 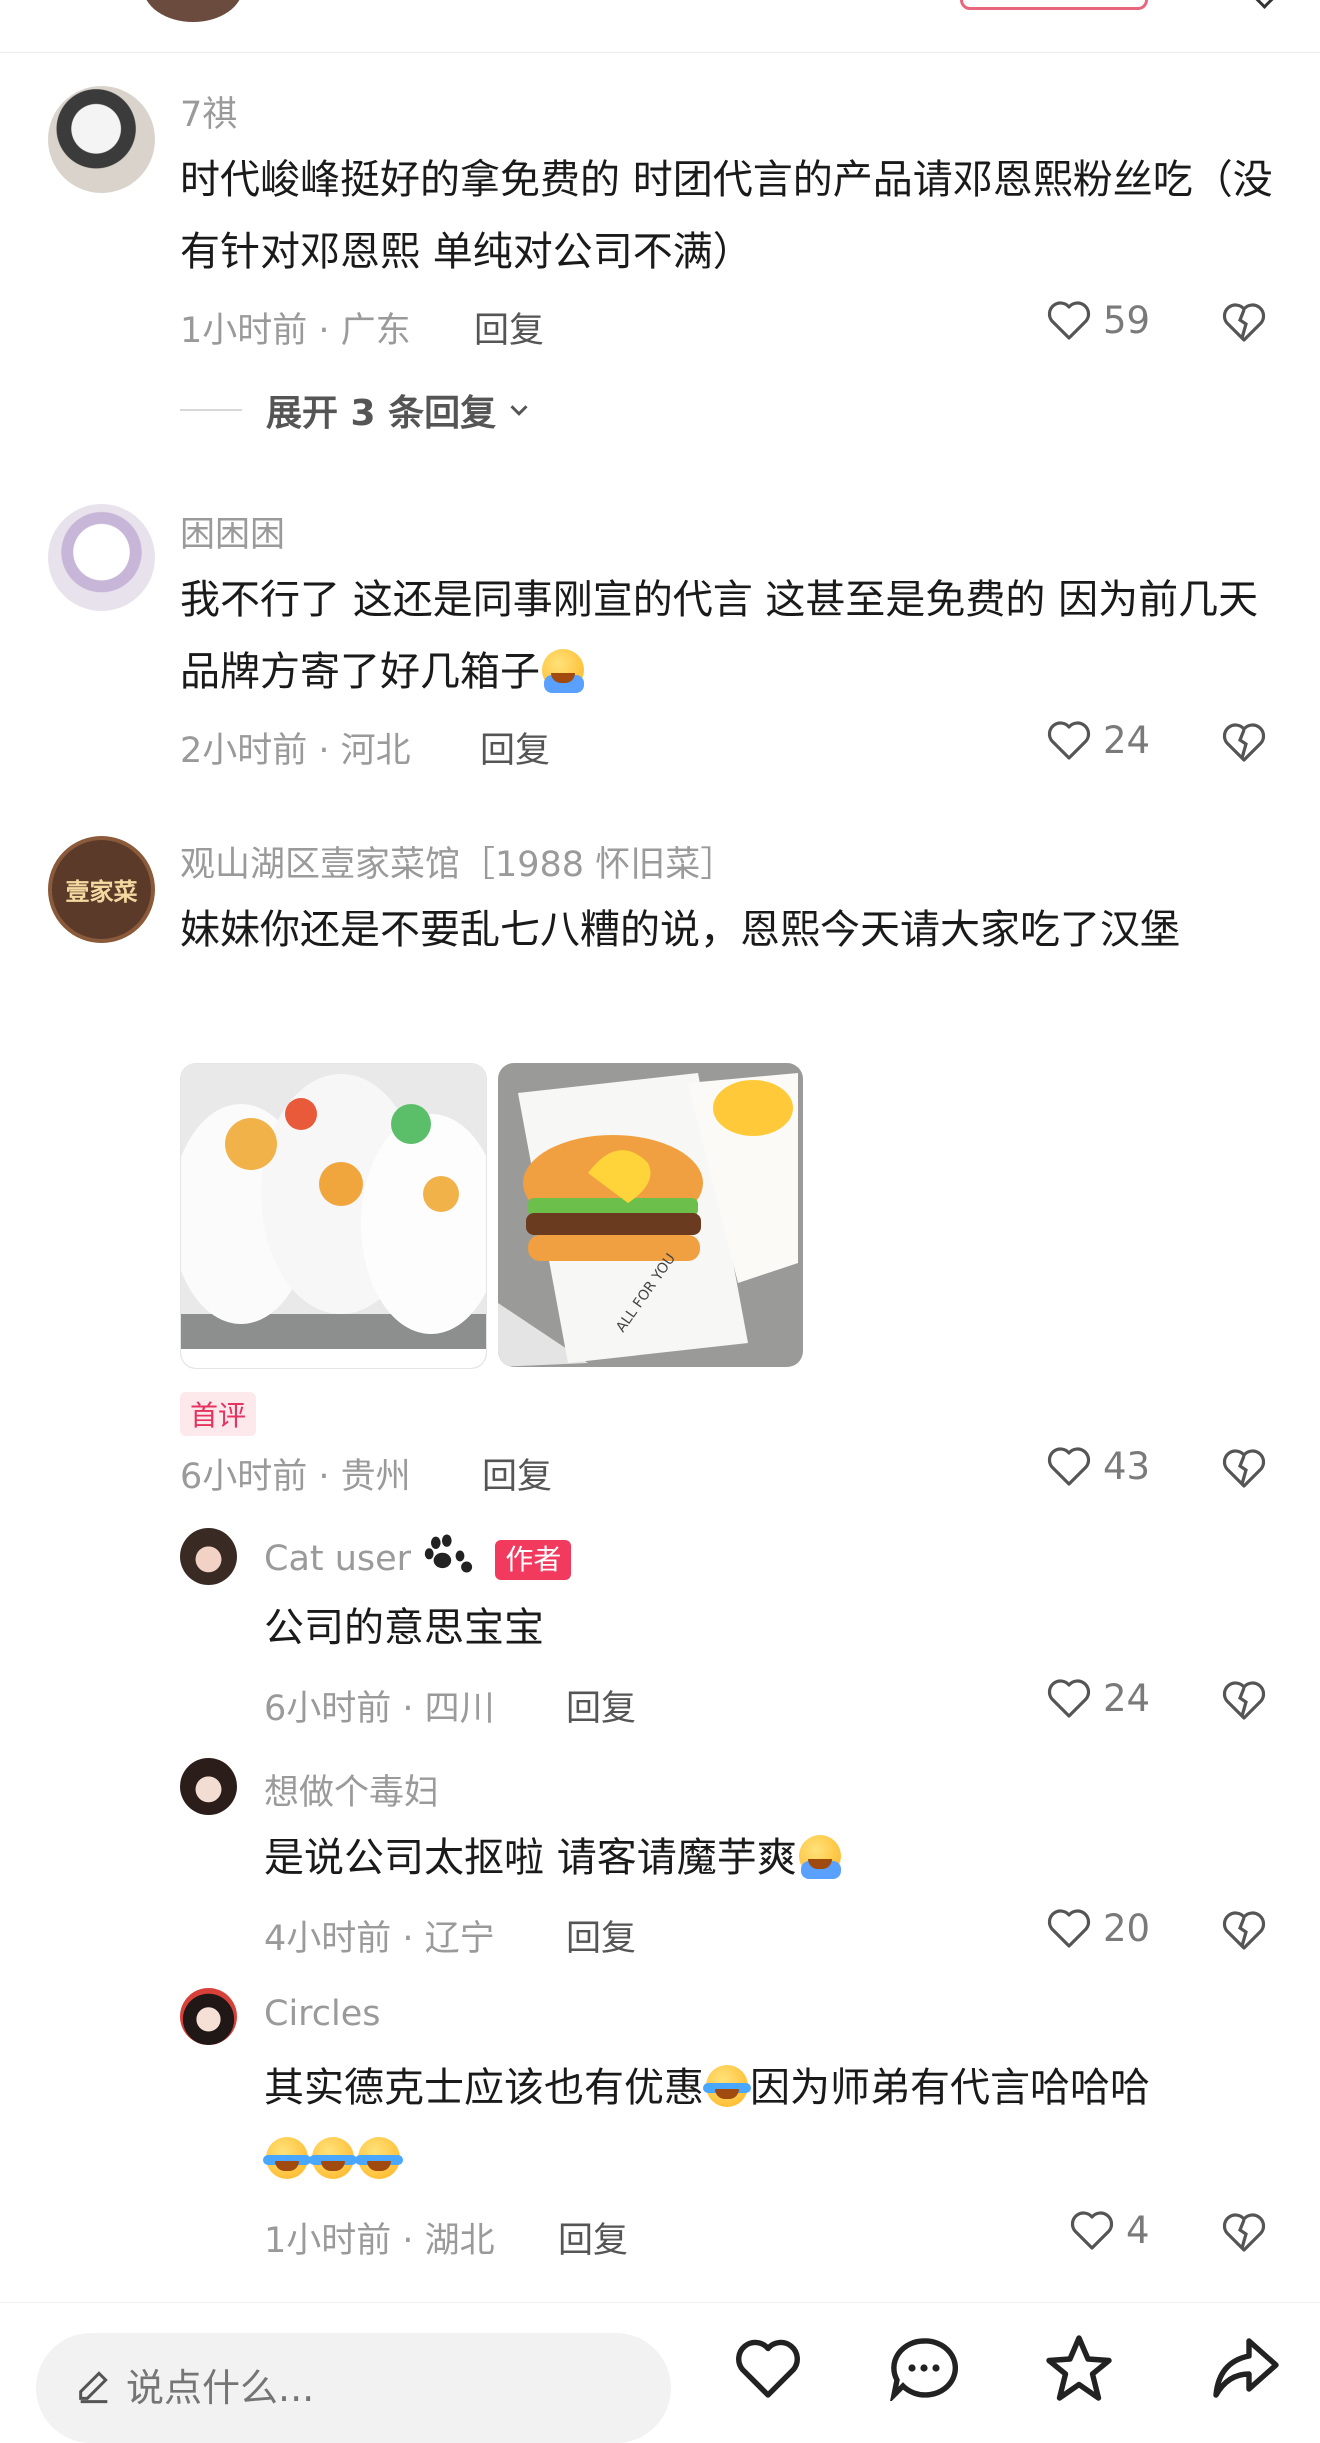 I want to click on comment-username: 7祺, so click(x=208, y=111).